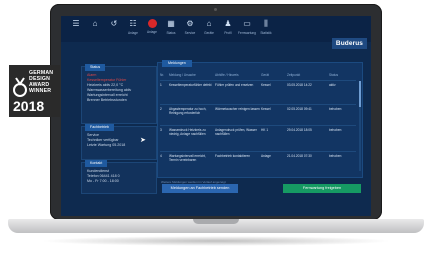  What do you see at coordinates (161, 109) in the screenshot?
I see `table-cell: 2` at bounding box center [161, 109].